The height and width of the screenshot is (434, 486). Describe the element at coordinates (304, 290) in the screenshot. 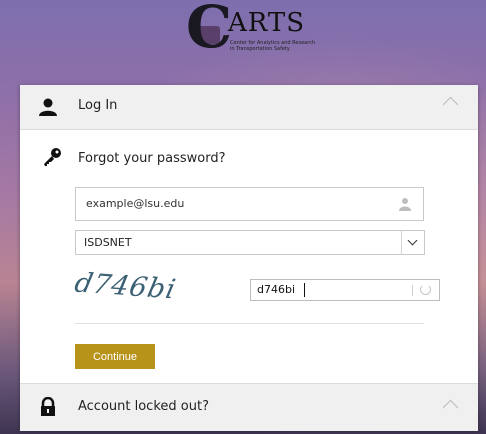

I see `text-caret` at that location.